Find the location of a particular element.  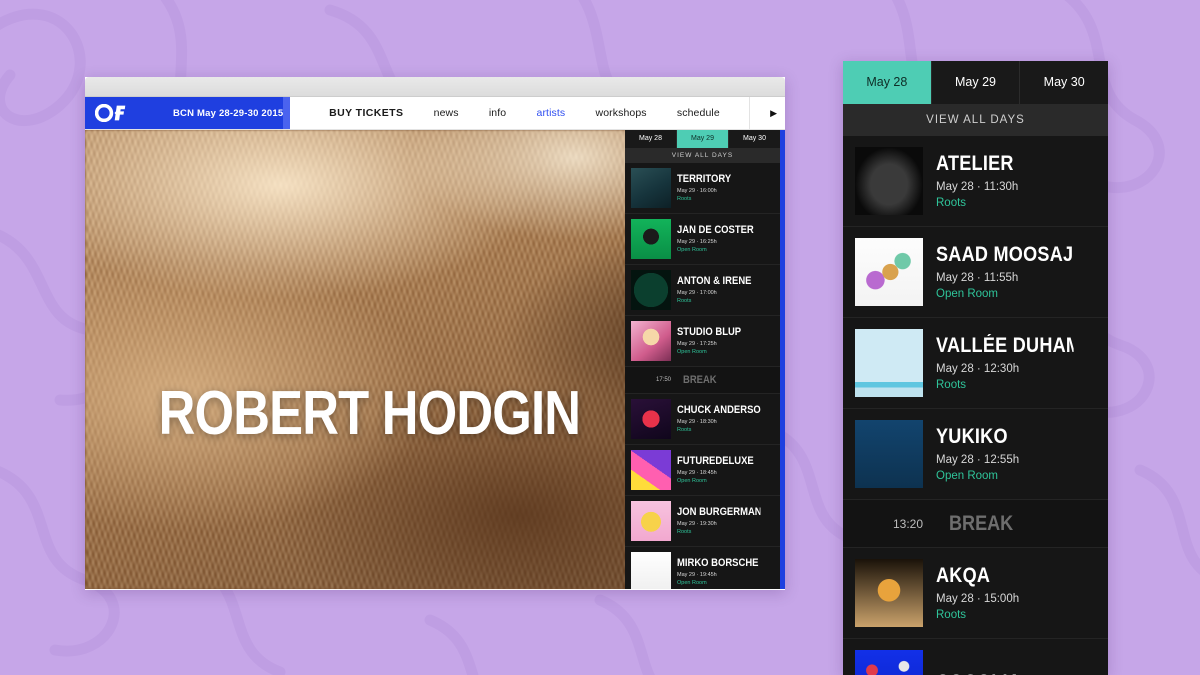

brand-block: BCN May 28-29-30 2015 is located at coordinates (187, 113).